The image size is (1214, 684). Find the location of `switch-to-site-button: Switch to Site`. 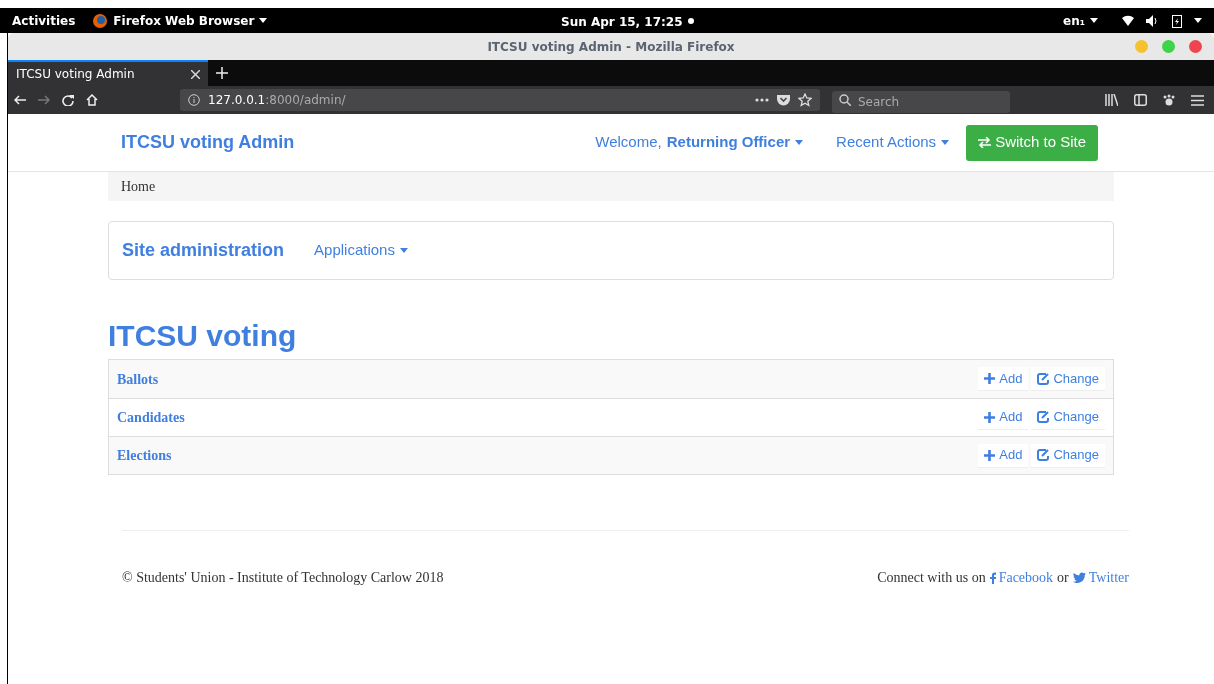

switch-to-site-button: Switch to Site is located at coordinates (1032, 142).